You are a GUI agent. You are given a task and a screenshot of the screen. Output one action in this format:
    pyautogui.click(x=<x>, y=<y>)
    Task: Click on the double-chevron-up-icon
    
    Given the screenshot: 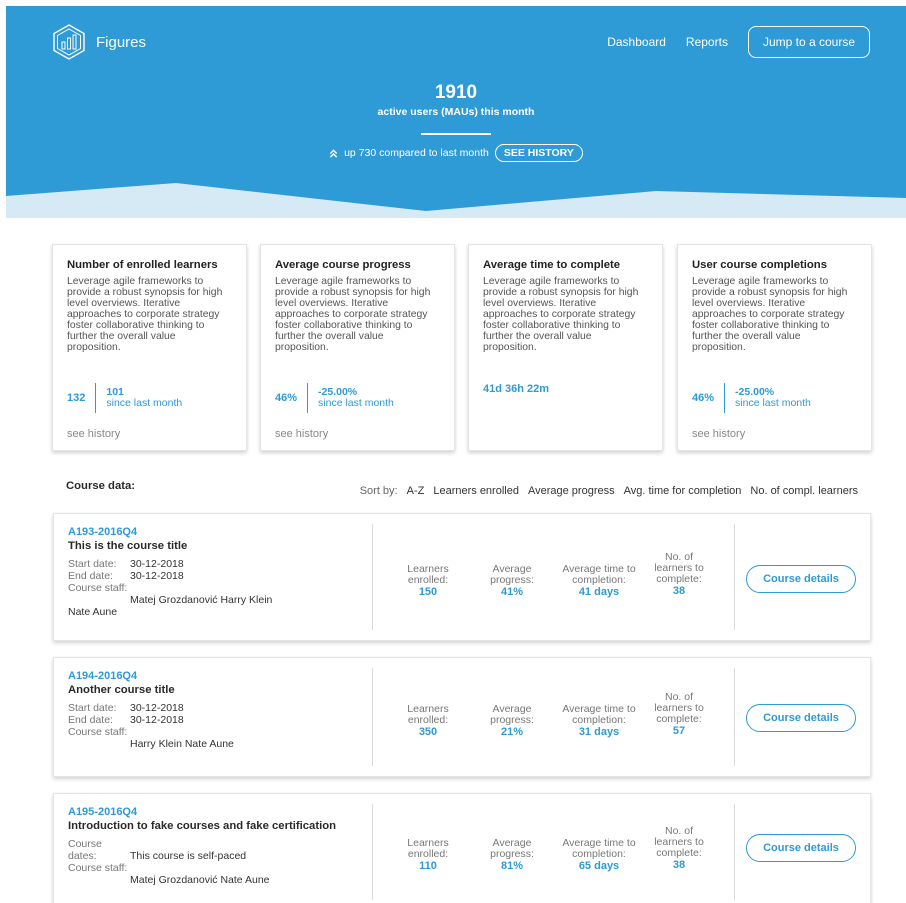 What is the action you would take?
    pyautogui.click(x=333, y=153)
    